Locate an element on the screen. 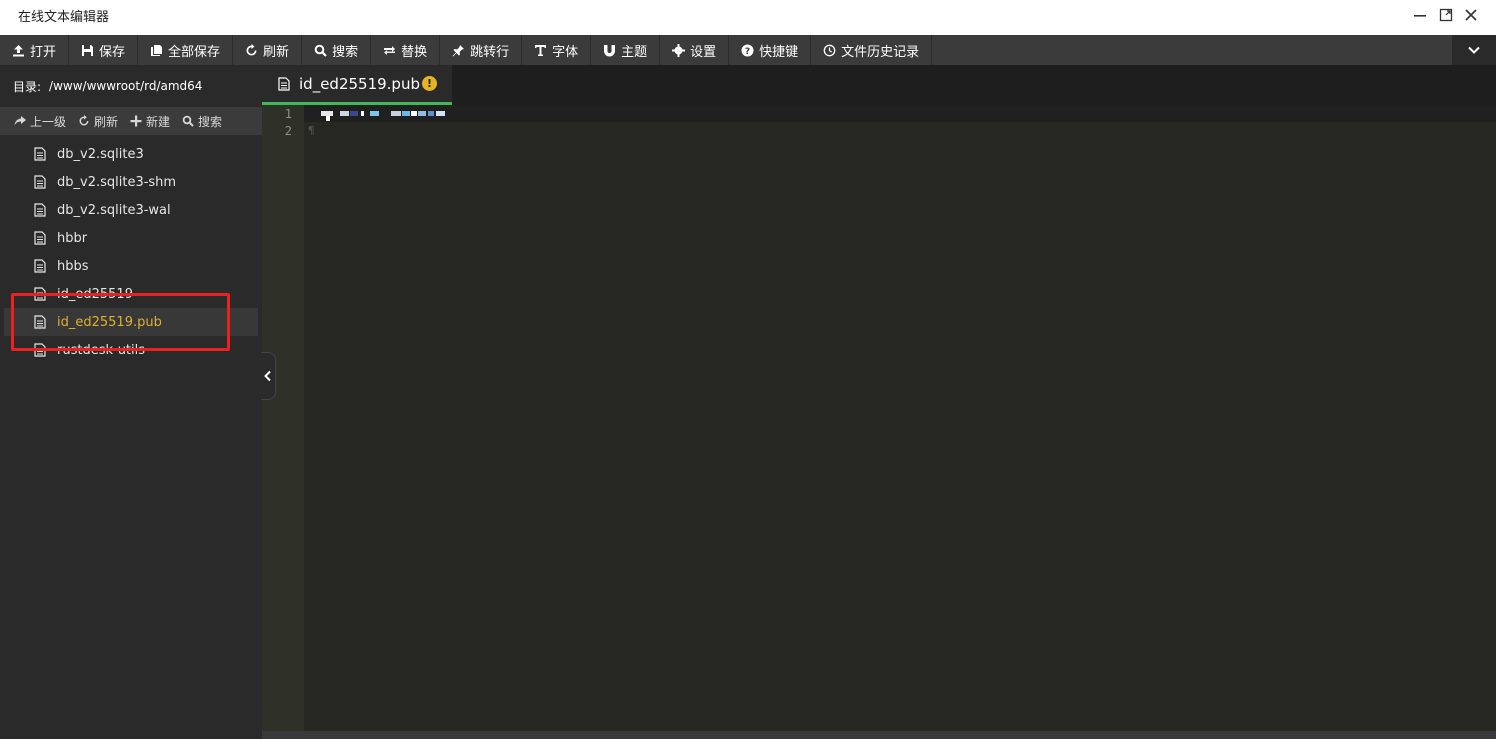 This screenshot has width=1496, height=739. search-button: 搜索 is located at coordinates (337, 50).